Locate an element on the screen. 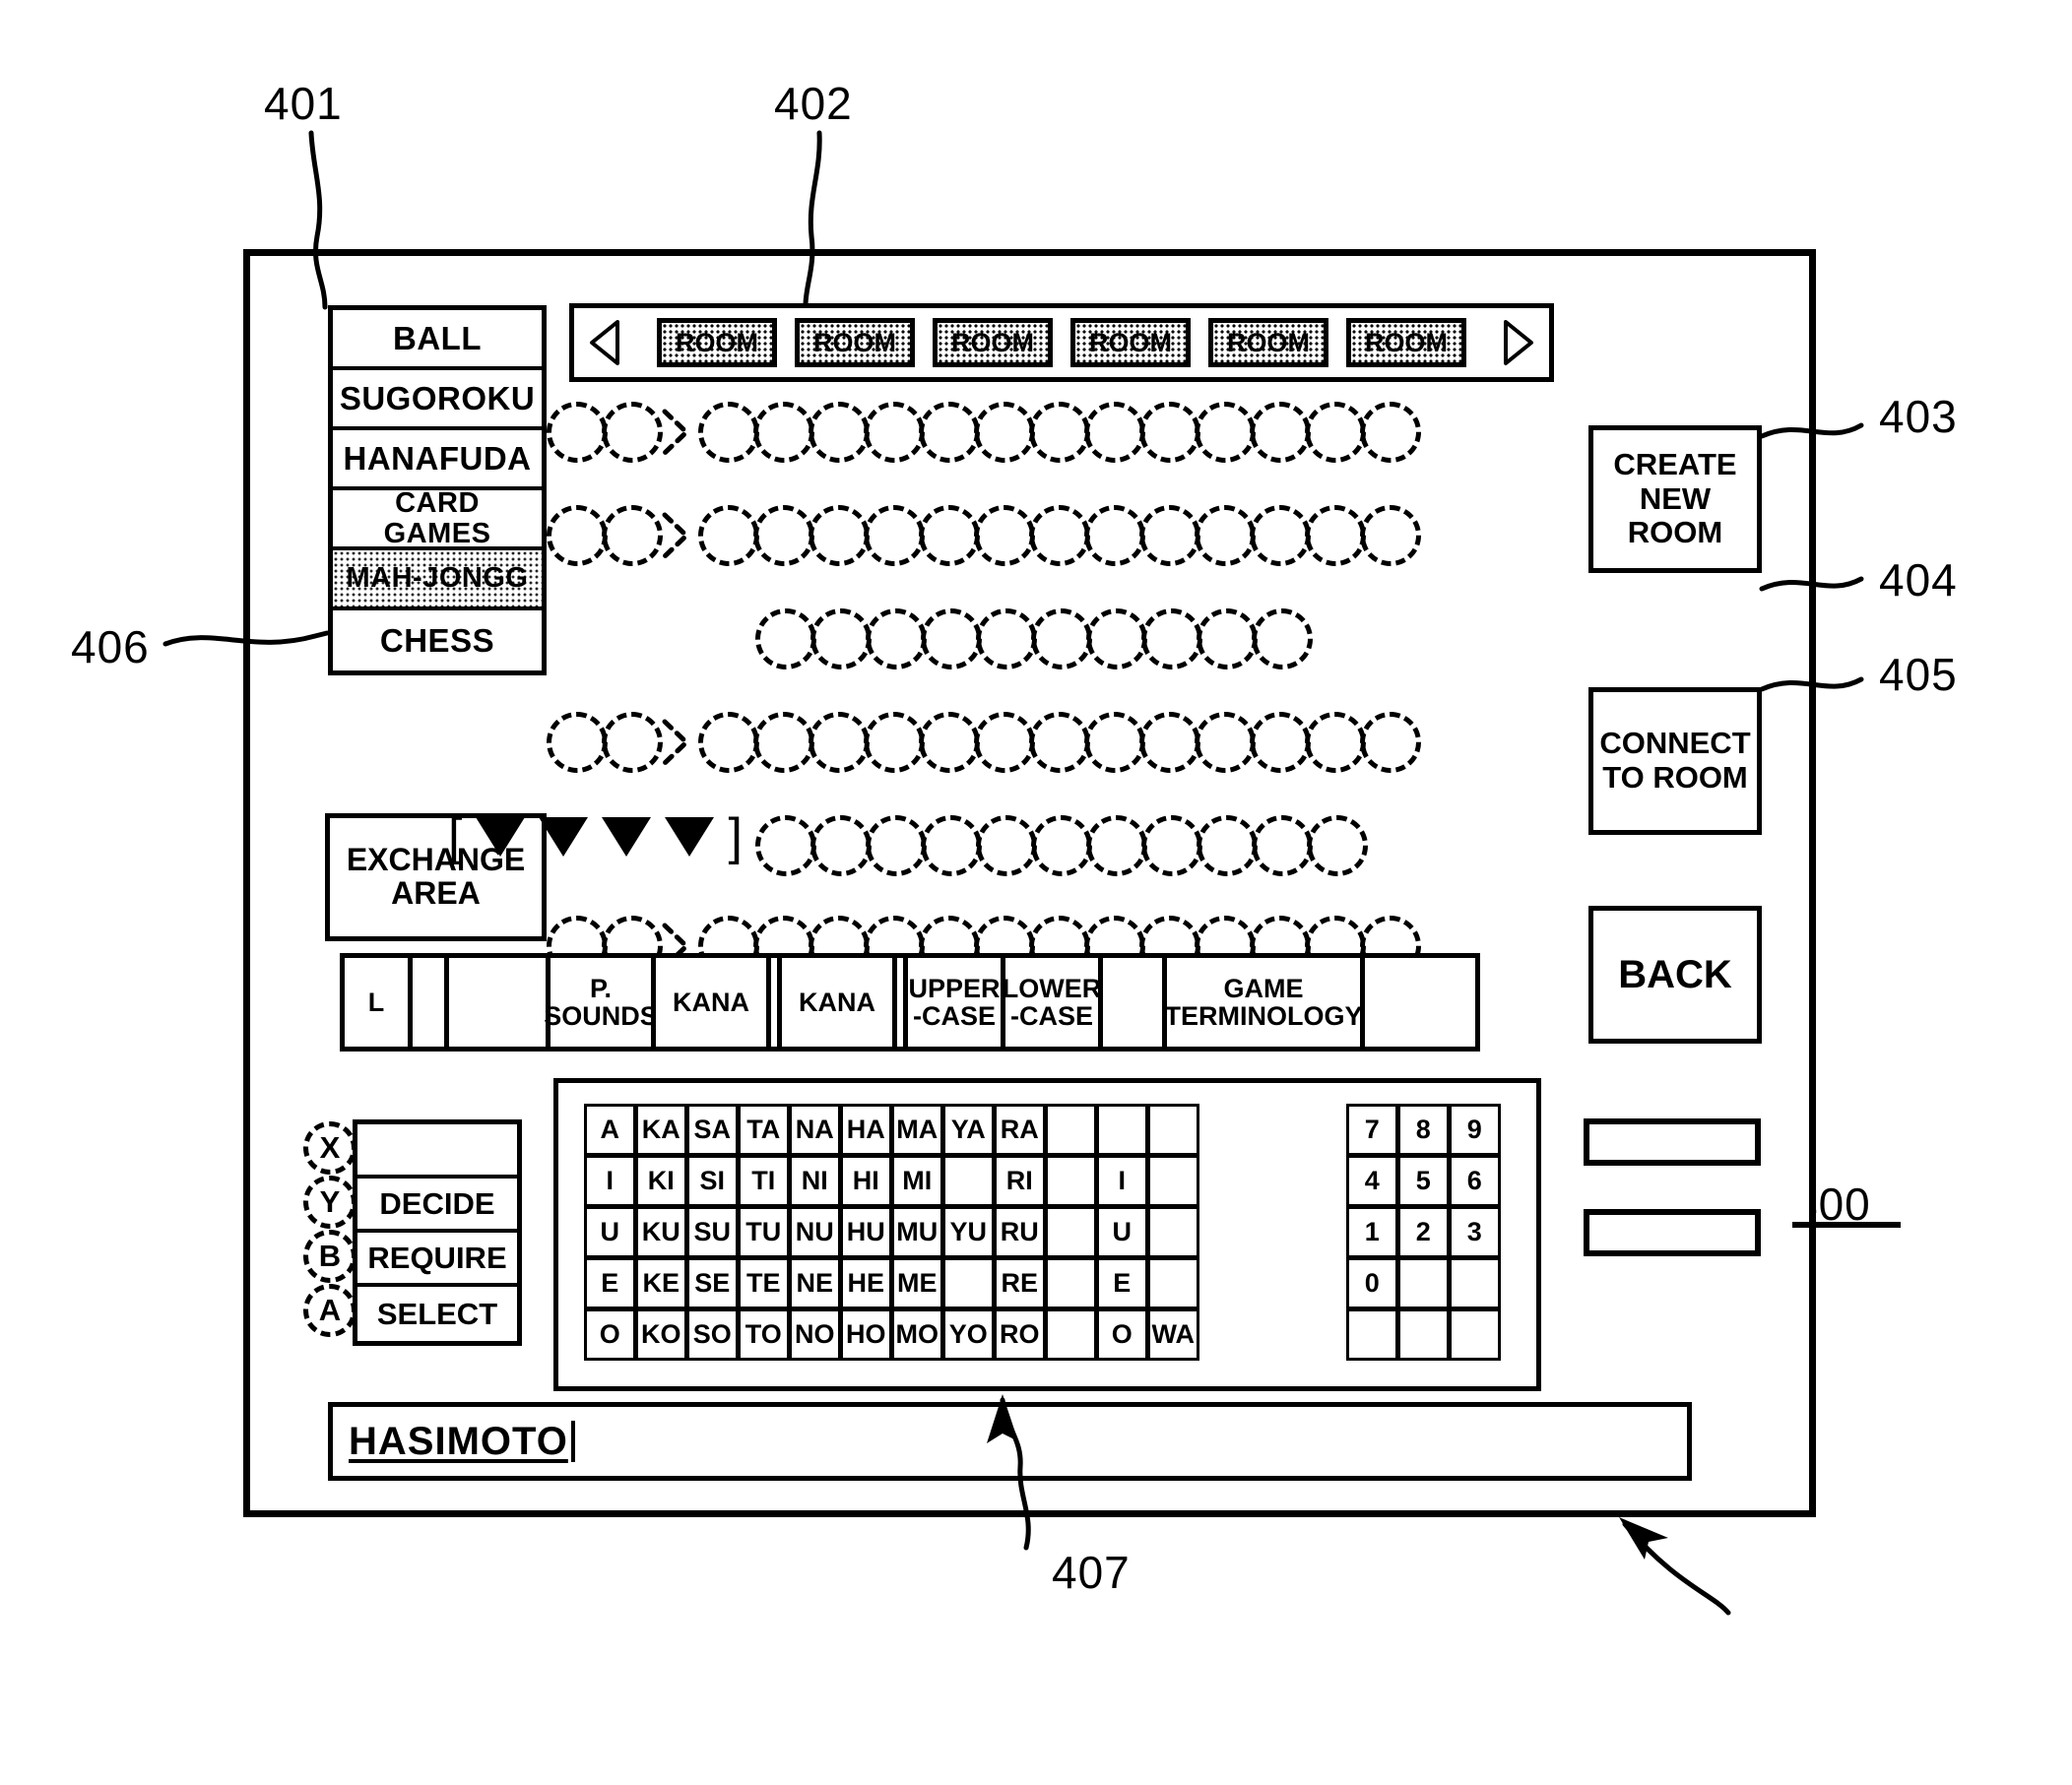  keyboard-tab-p-sounds: P. SOUNDS is located at coordinates (601, 1002).